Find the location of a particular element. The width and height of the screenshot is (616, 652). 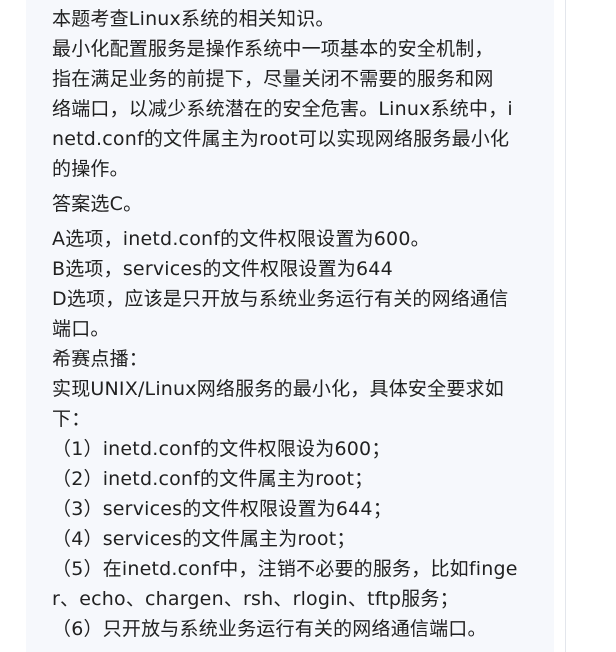

intro-line: 本题考查Linux系统的相关知识。 is located at coordinates (193, 19).